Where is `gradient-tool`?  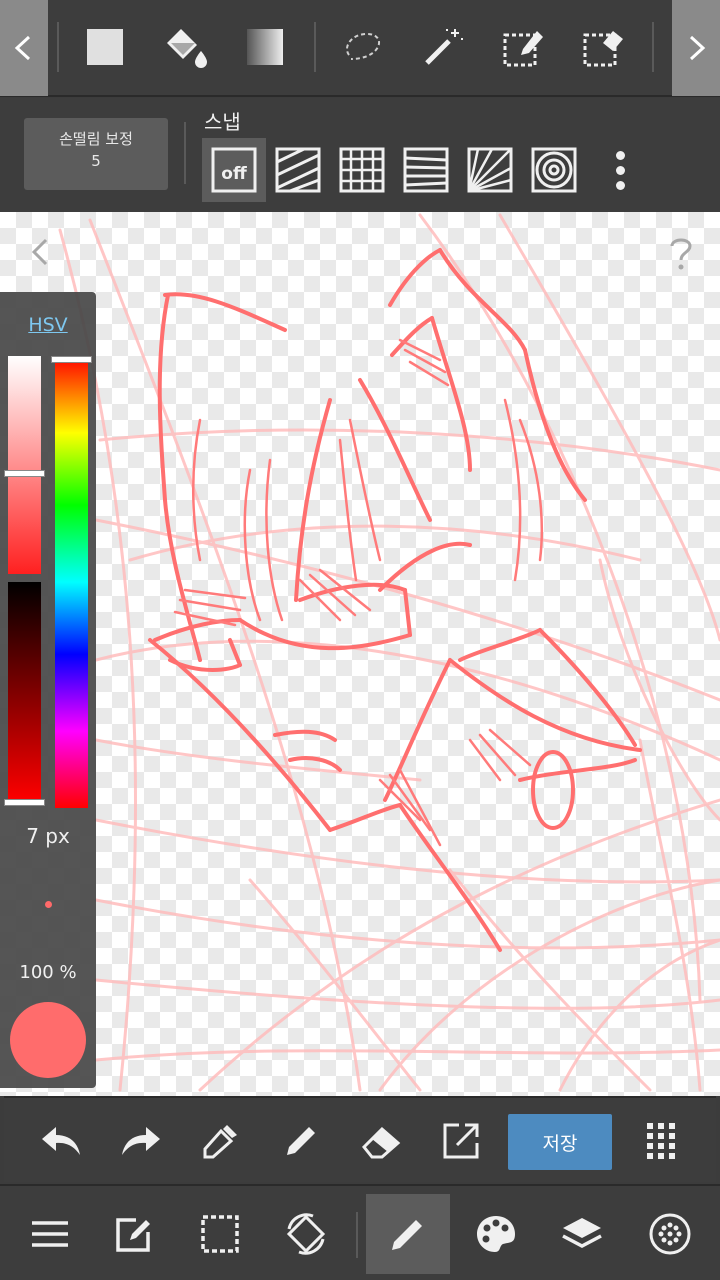 gradient-tool is located at coordinates (265, 47).